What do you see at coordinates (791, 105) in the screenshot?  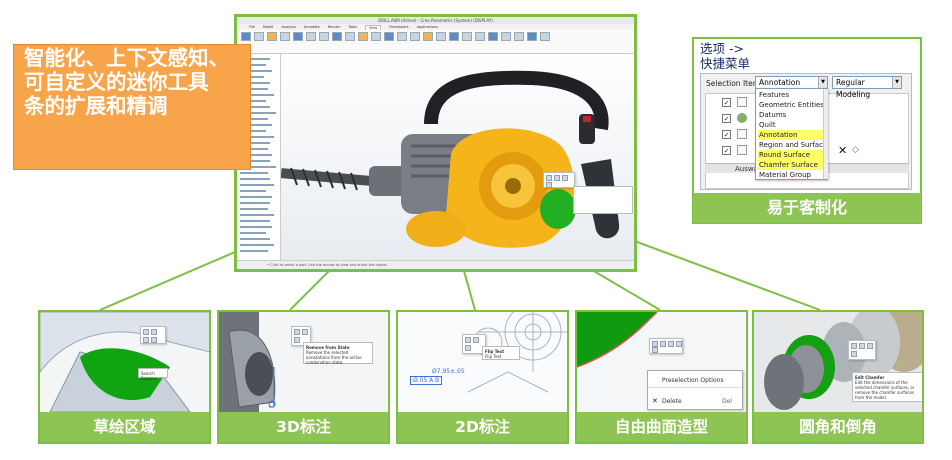 I see `list-item: Geometric Entities` at bounding box center [791, 105].